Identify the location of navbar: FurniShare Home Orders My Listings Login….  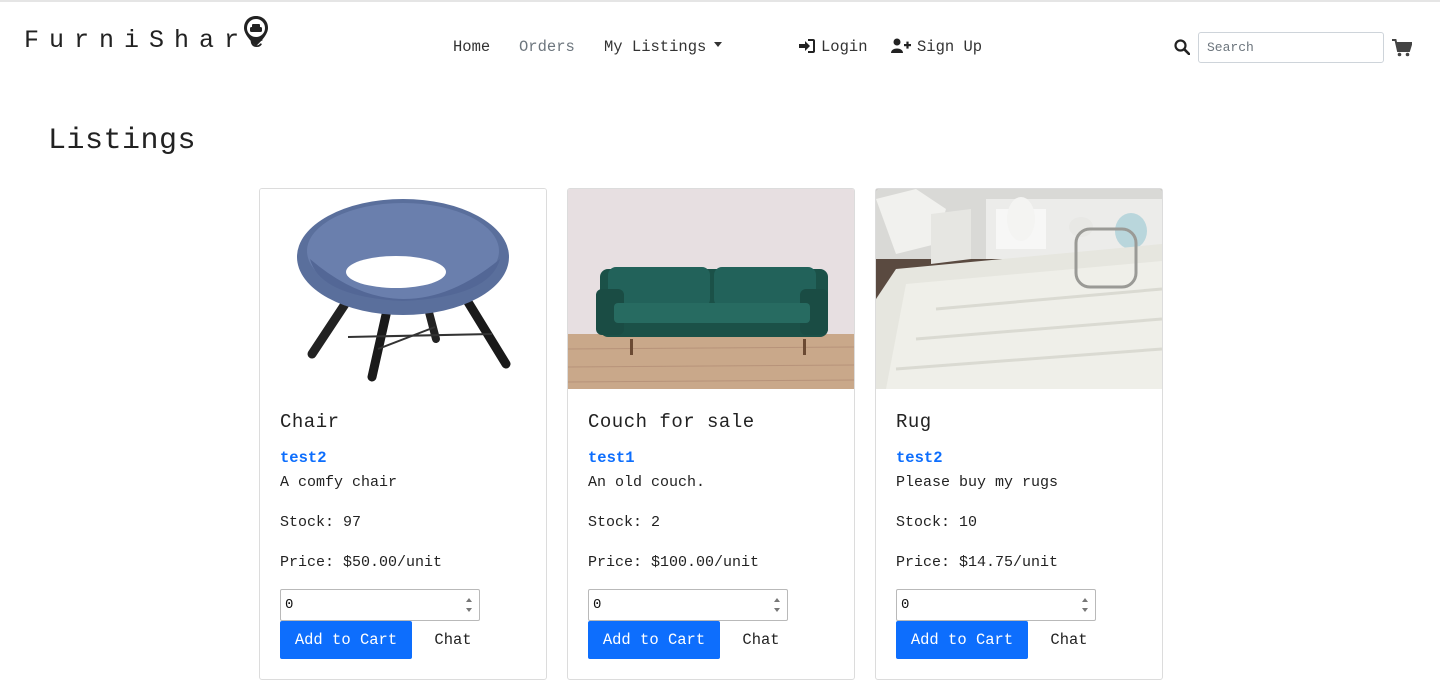
(720, 47).